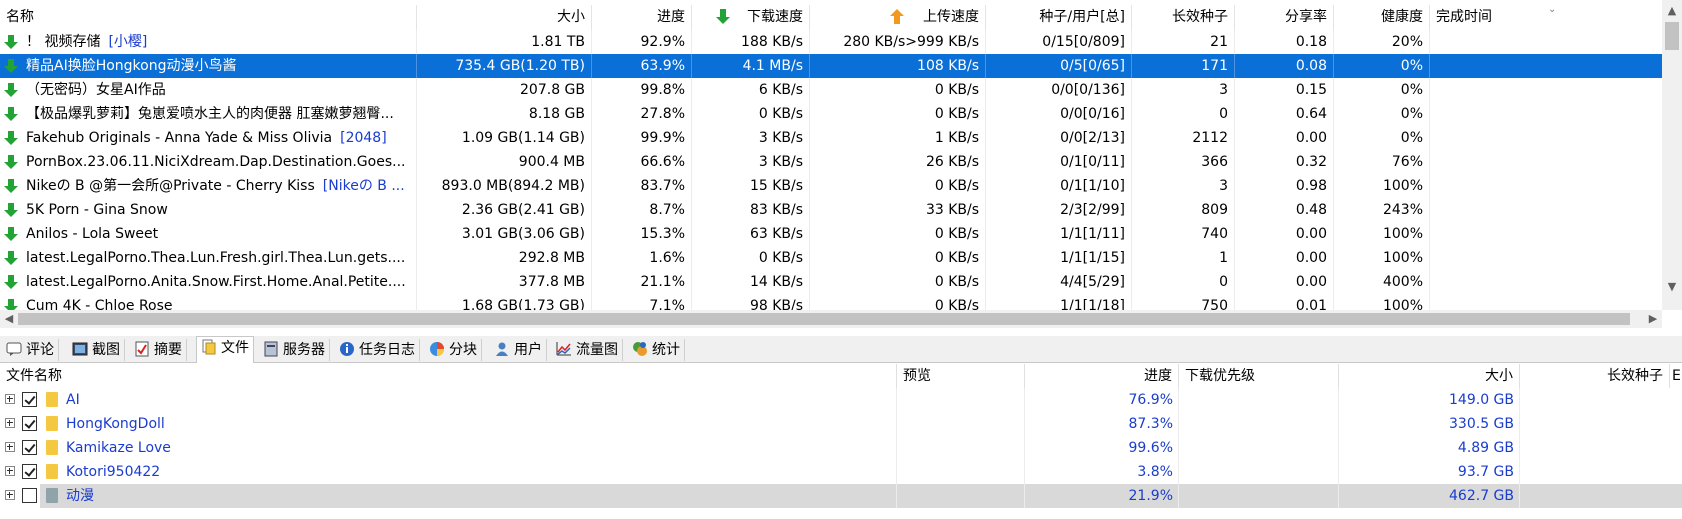  Describe the element at coordinates (961, 376) in the screenshot. I see `column-preview: 预览` at that location.